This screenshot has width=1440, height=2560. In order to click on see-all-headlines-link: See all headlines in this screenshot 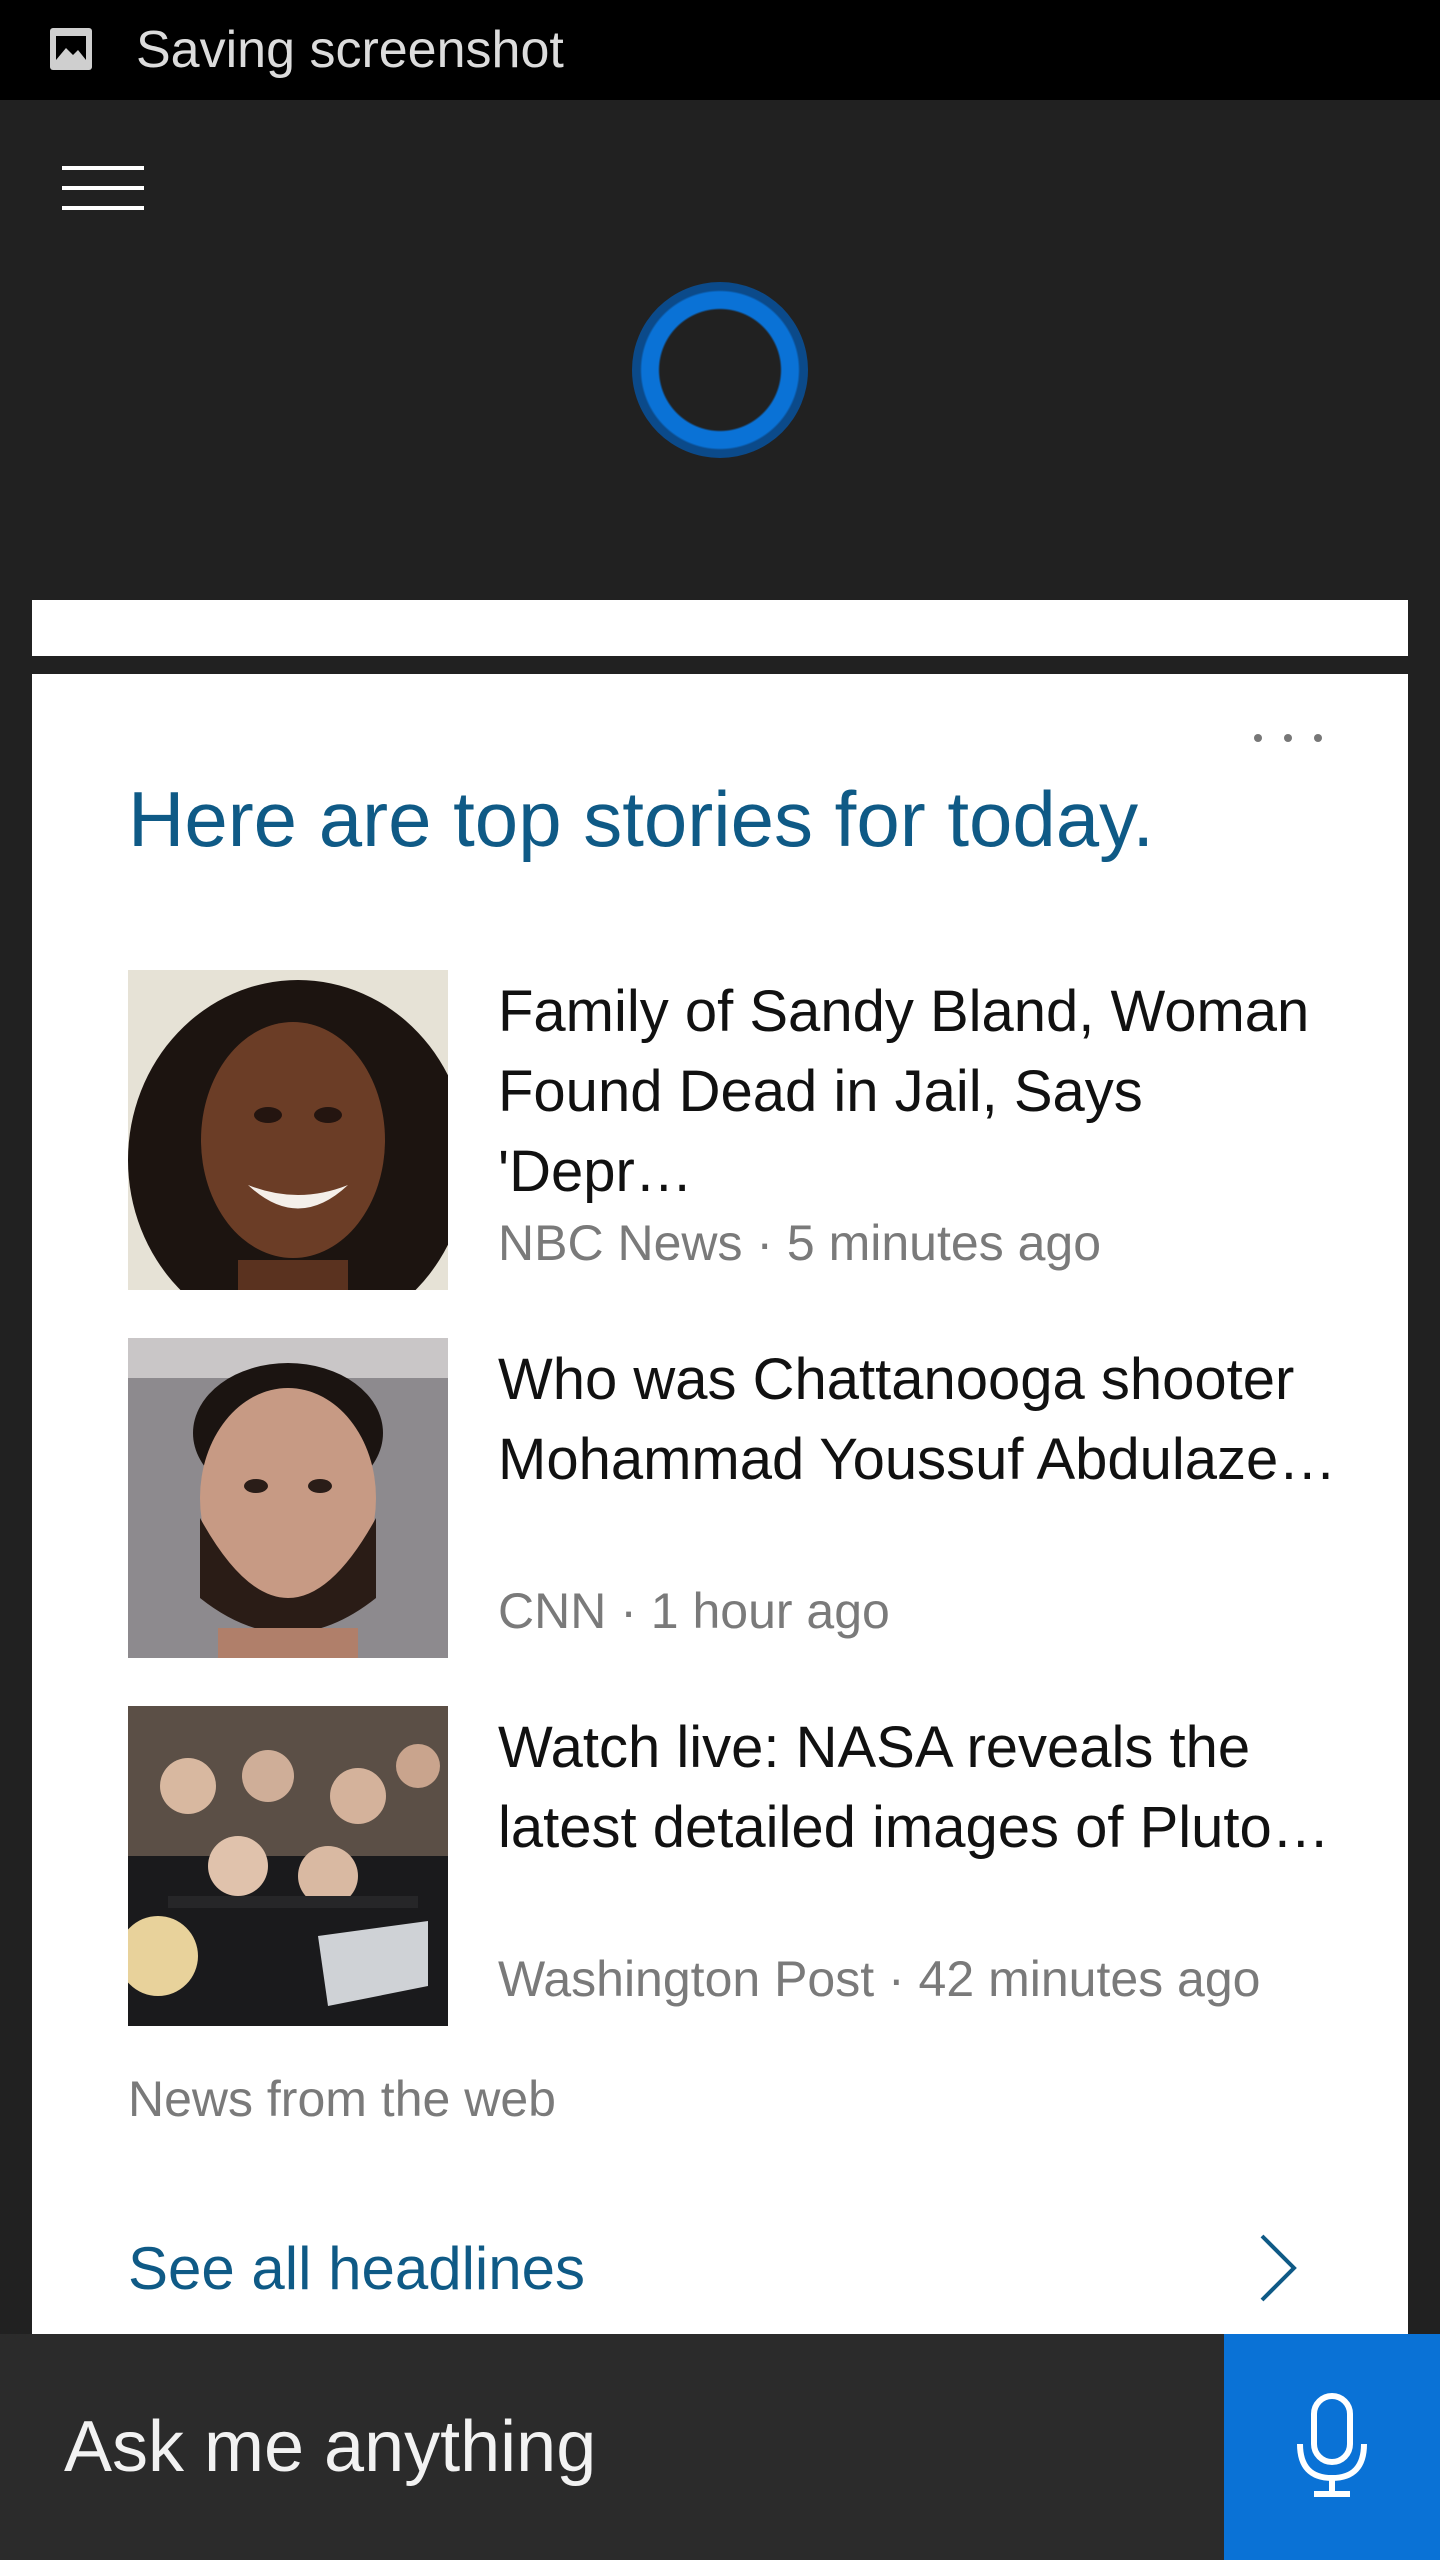, I will do `click(356, 2268)`.